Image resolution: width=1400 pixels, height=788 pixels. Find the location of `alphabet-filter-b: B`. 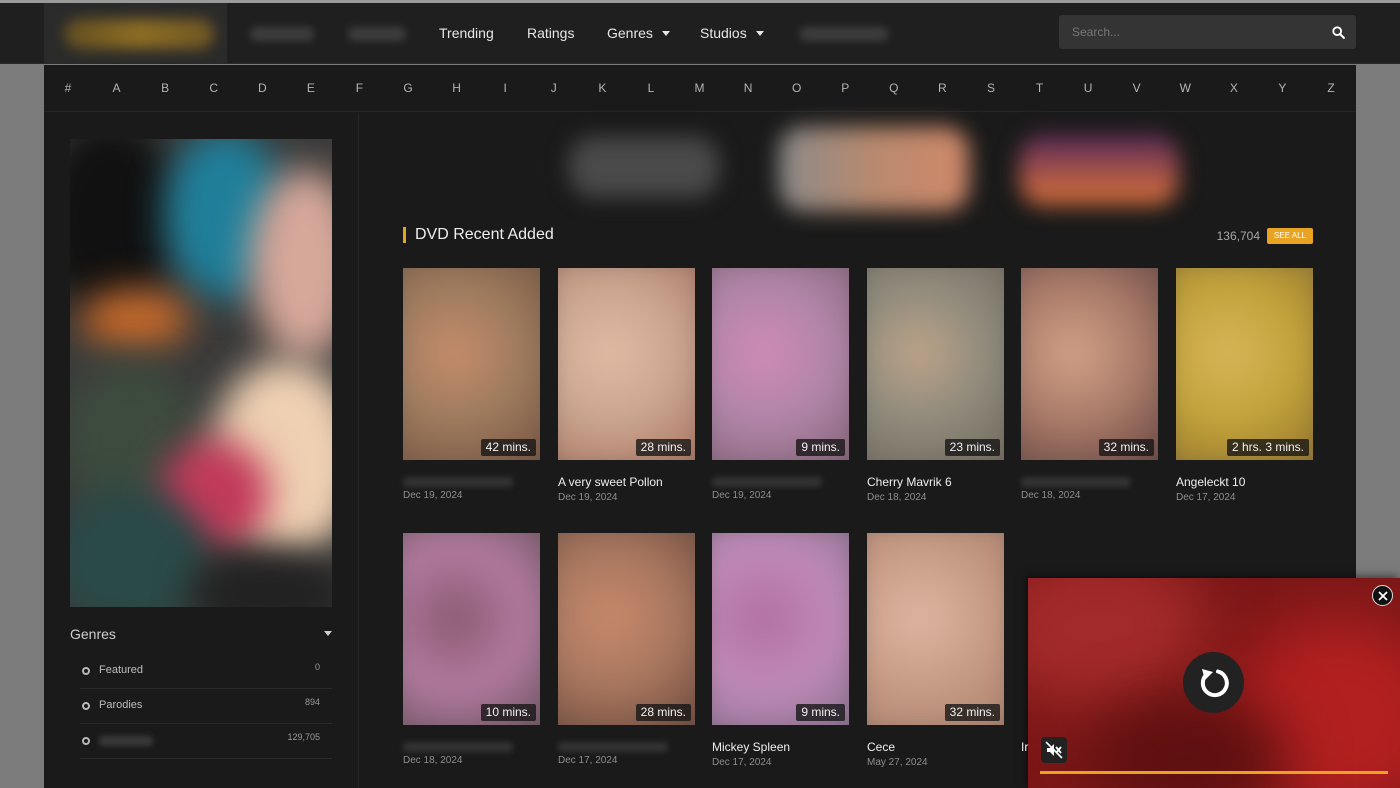

alphabet-filter-b: B is located at coordinates (165, 88).